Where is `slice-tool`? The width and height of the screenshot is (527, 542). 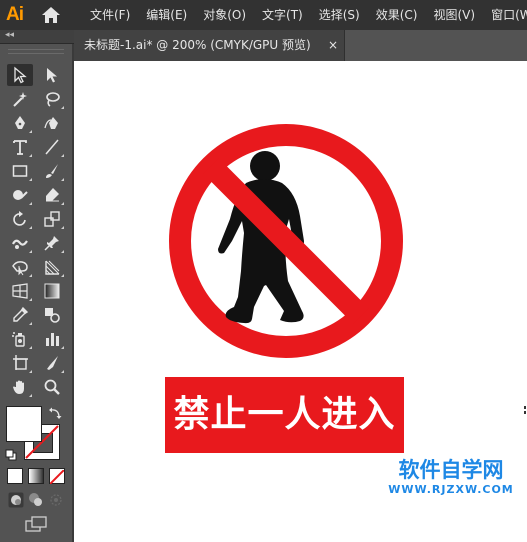 slice-tool is located at coordinates (52, 363).